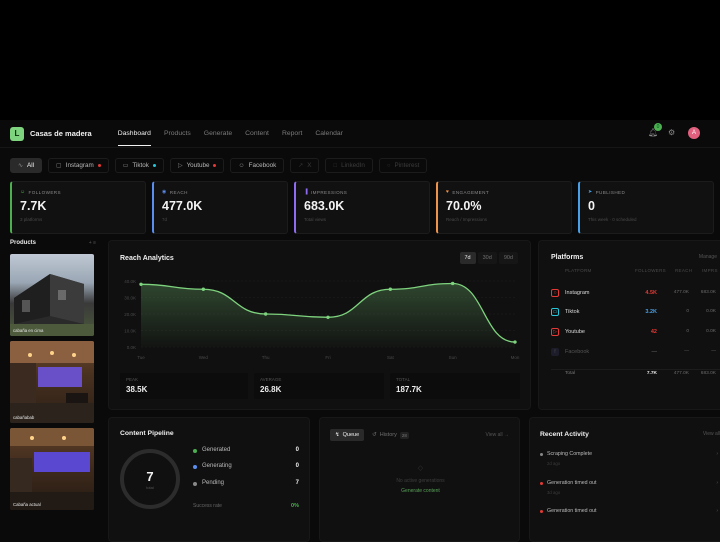  Describe the element at coordinates (52, 469) in the screenshot. I see `product-card: Cabaña actual` at that location.